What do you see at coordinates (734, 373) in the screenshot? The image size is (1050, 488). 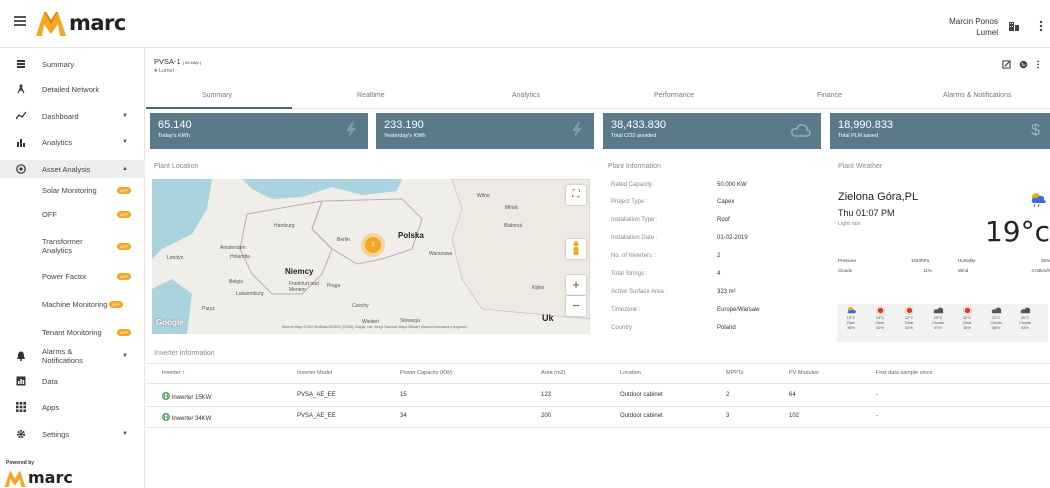 I see `column-header-mppts: MPPTs` at bounding box center [734, 373].